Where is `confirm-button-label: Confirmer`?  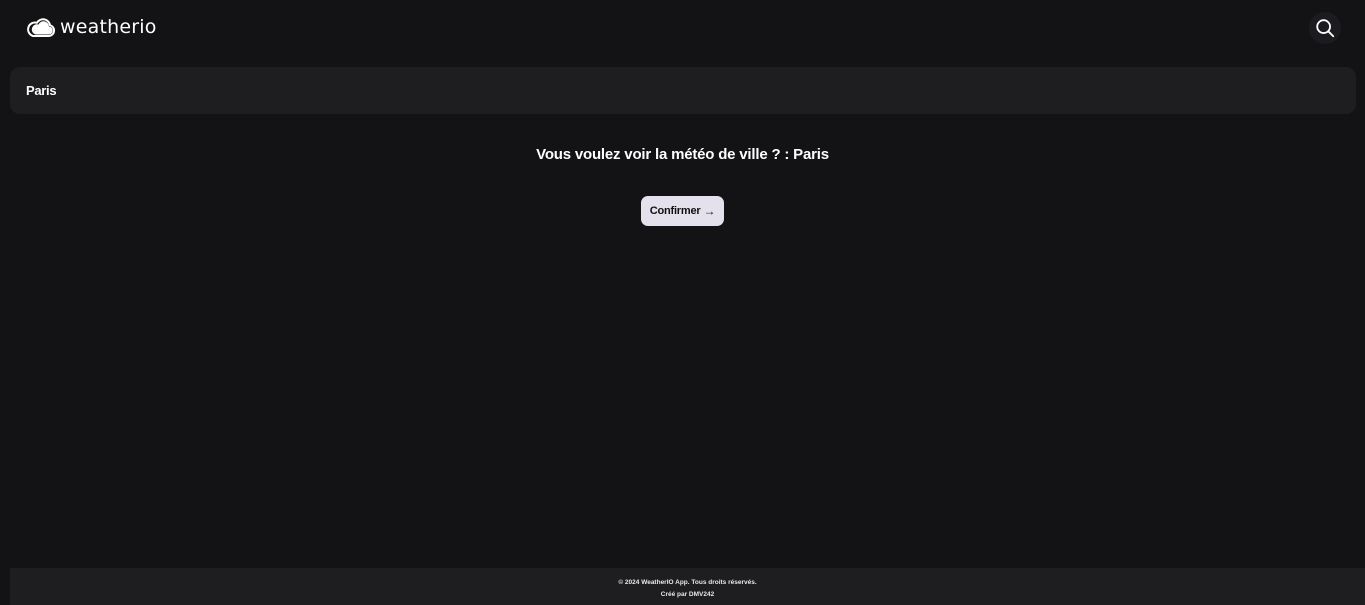 confirm-button-label: Confirmer is located at coordinates (675, 211).